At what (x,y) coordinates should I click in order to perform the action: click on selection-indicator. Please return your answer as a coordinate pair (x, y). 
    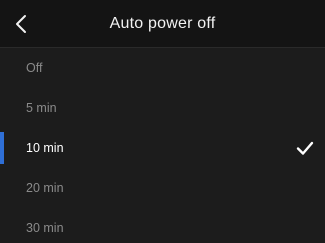
    Looking at the image, I should click on (2, 148).